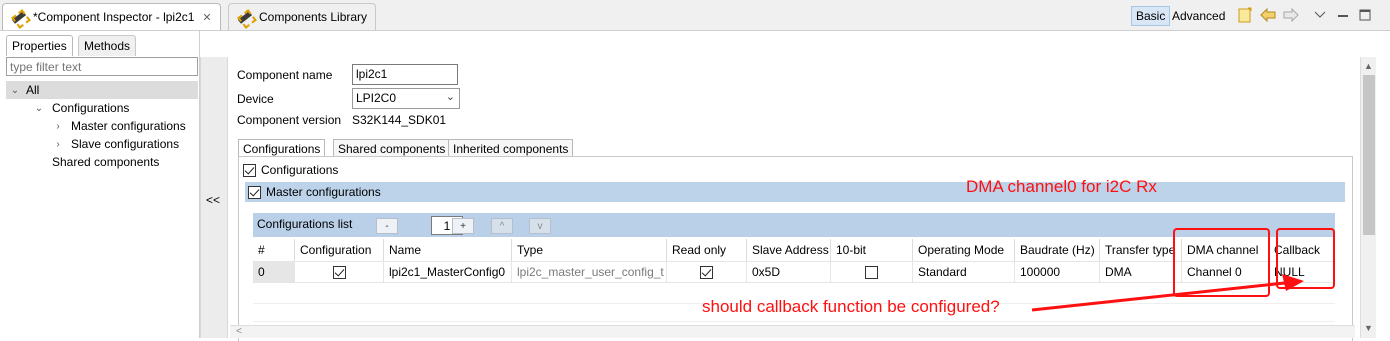 Image resolution: width=1390 pixels, height=341 pixels. I want to click on cell-configuration, so click(339, 272).